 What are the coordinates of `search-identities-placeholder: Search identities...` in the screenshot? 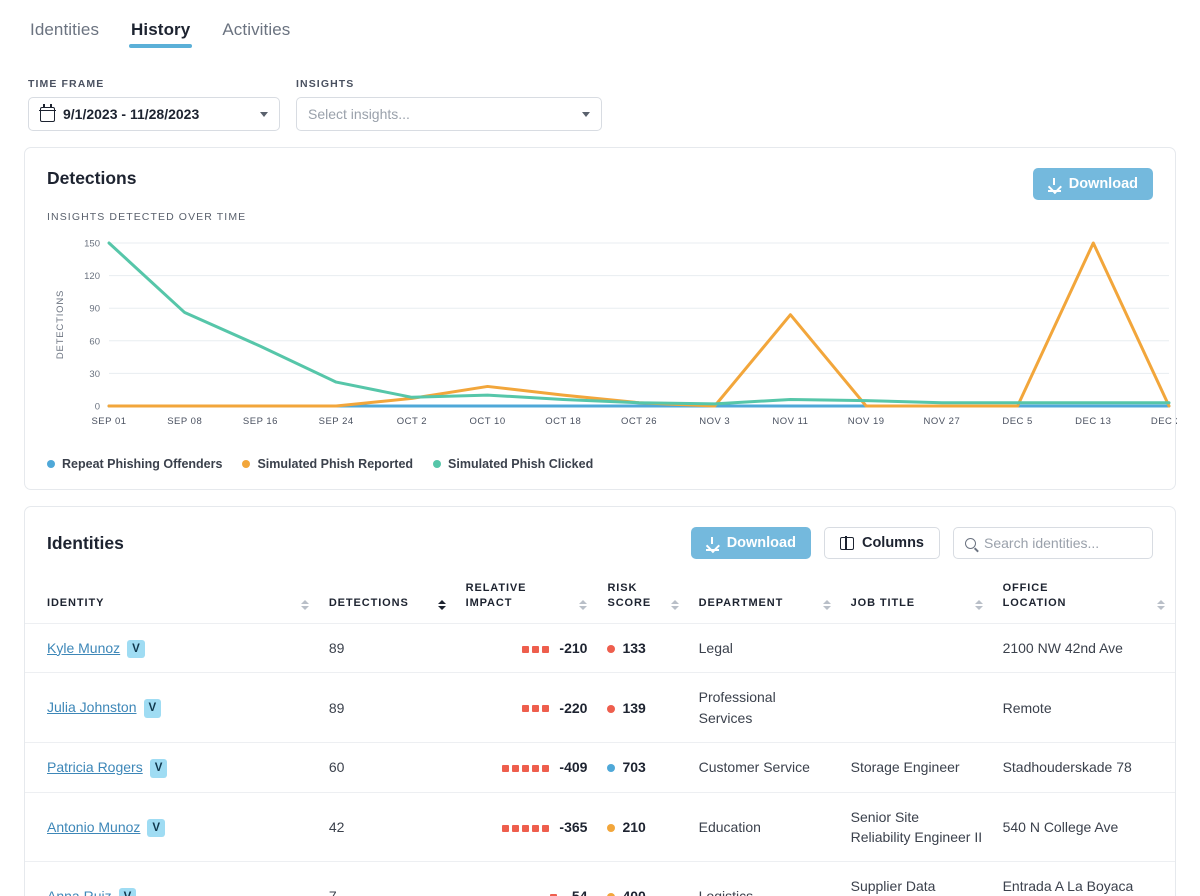 It's located at (1042, 543).